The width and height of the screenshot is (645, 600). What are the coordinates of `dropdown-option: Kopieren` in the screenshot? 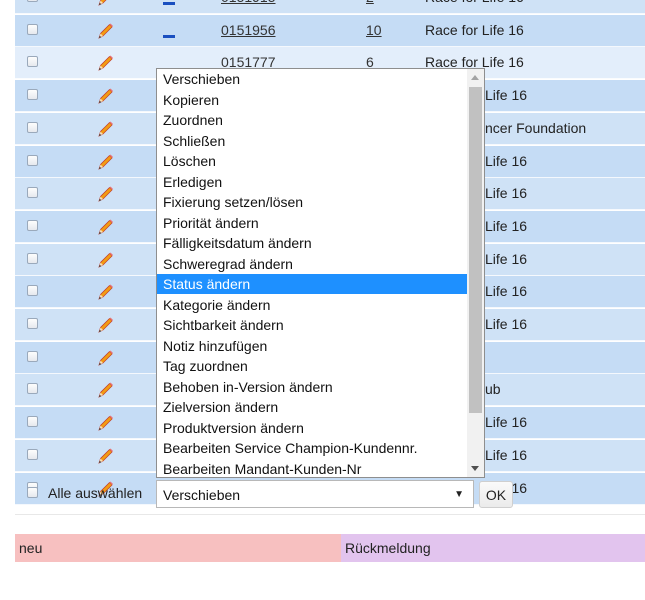 It's located at (312, 100).